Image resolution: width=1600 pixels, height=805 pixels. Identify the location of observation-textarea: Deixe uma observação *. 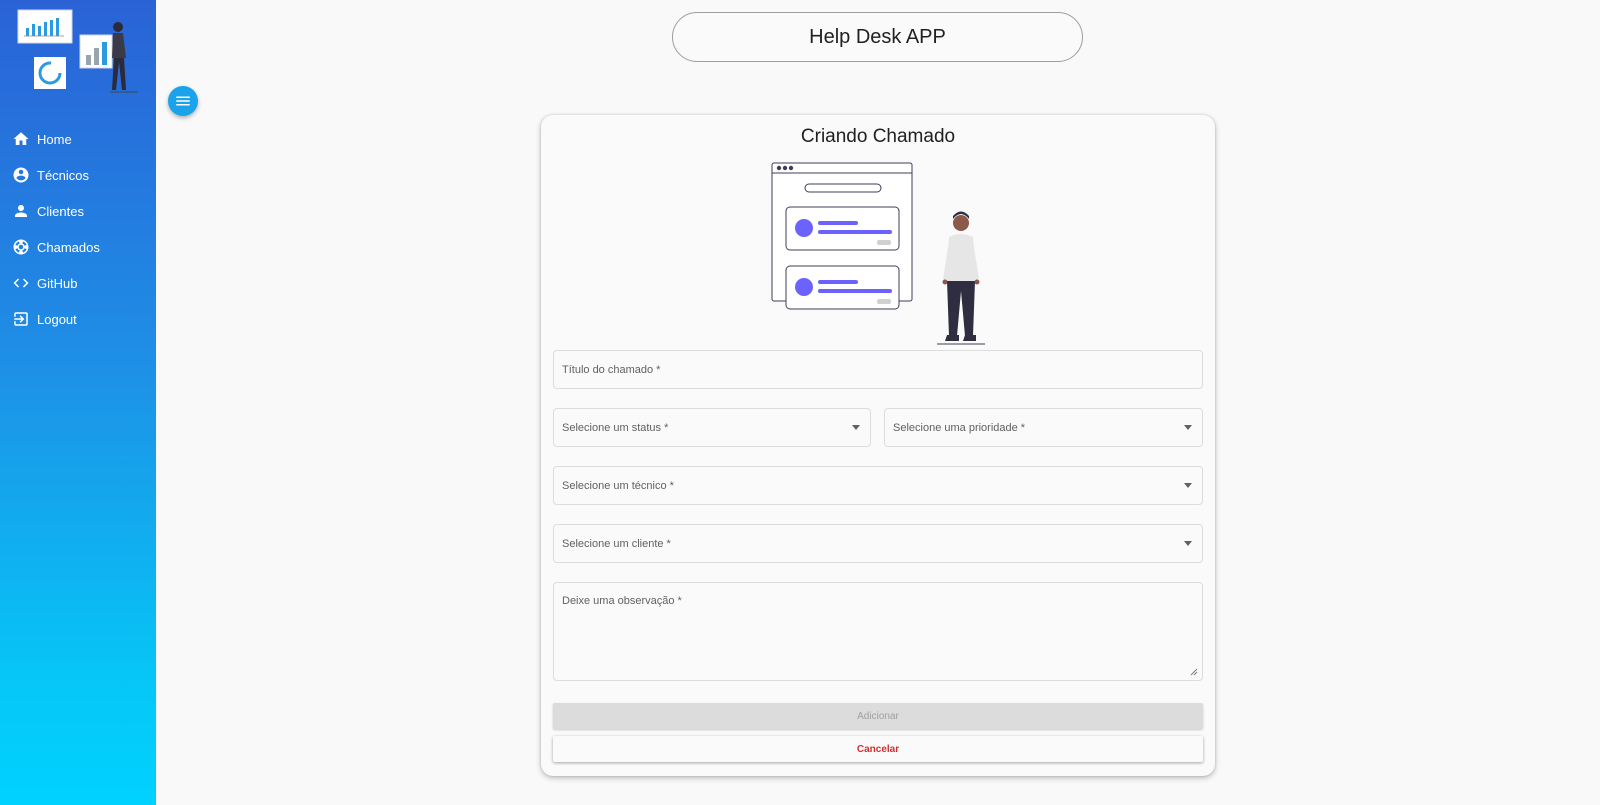
(878, 631).